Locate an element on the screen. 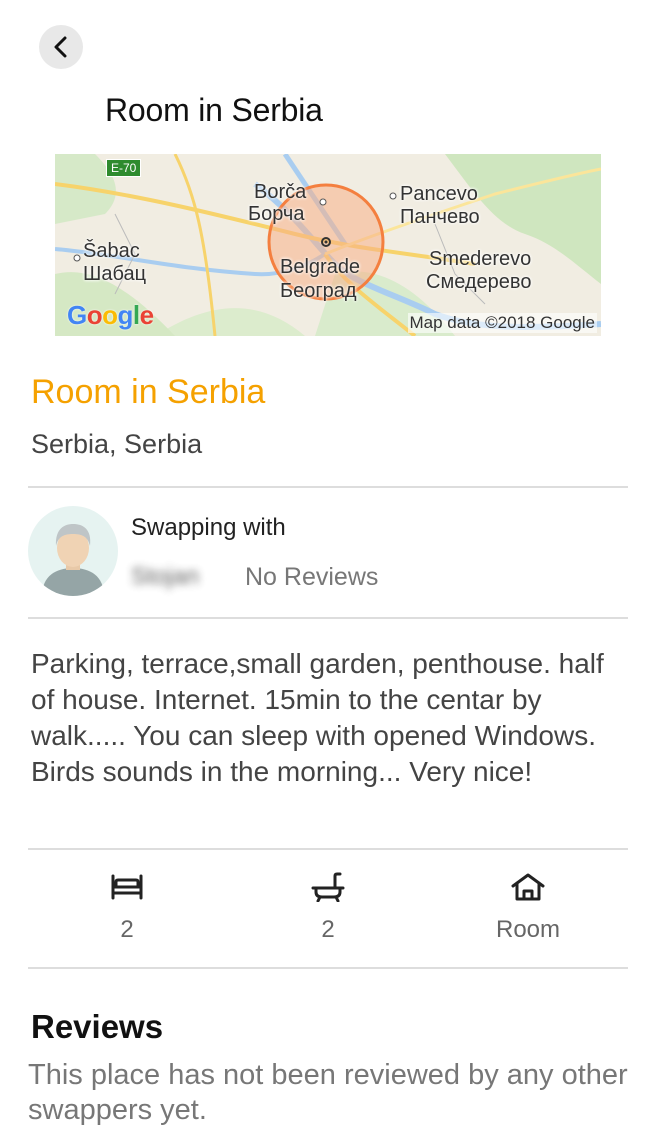 The width and height of the screenshot is (656, 1126). listing-location: Serbia, Serbia is located at coordinates (117, 444).